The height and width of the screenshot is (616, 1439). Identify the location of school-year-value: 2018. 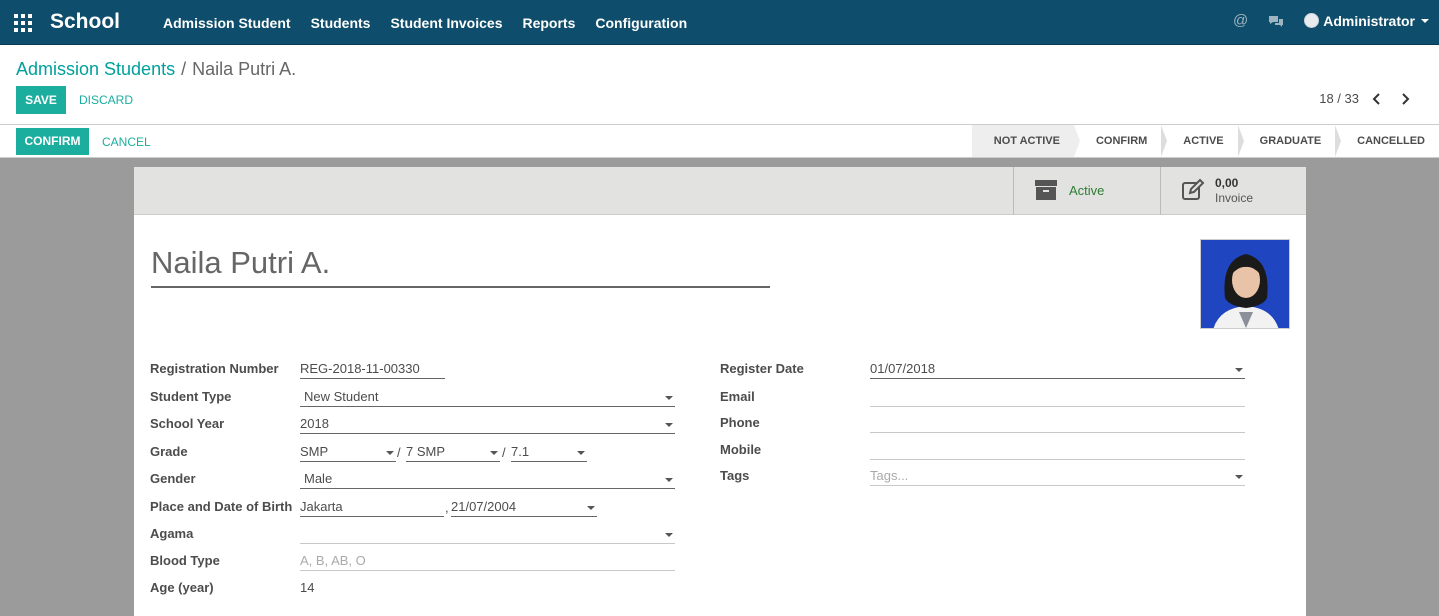
(314, 423).